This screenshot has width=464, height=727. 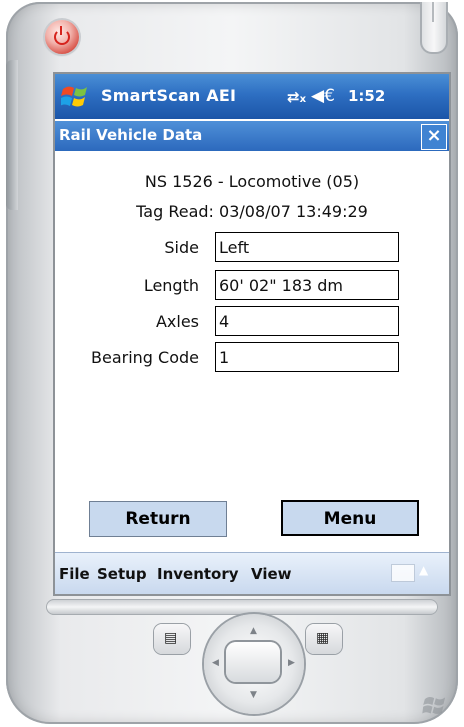 What do you see at coordinates (350, 518) in the screenshot?
I see `menu-button: Menu` at bounding box center [350, 518].